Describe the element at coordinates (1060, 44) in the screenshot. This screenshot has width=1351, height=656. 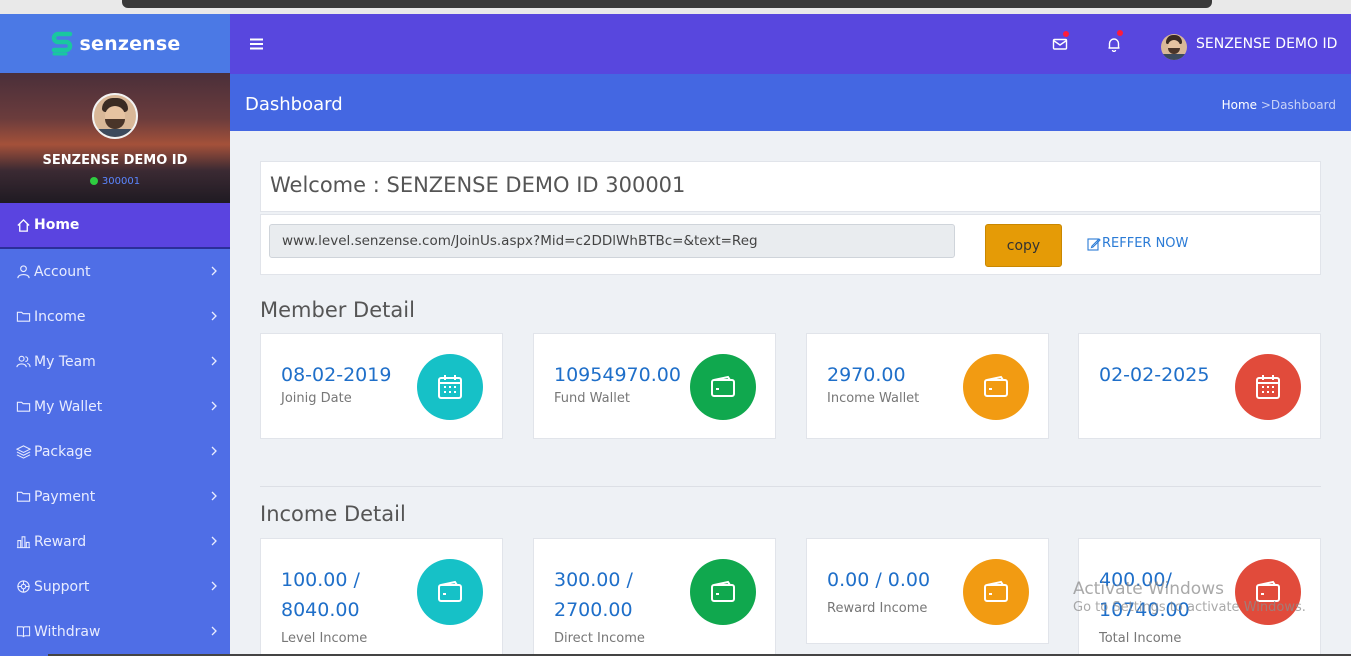
I see `mail-icon` at that location.